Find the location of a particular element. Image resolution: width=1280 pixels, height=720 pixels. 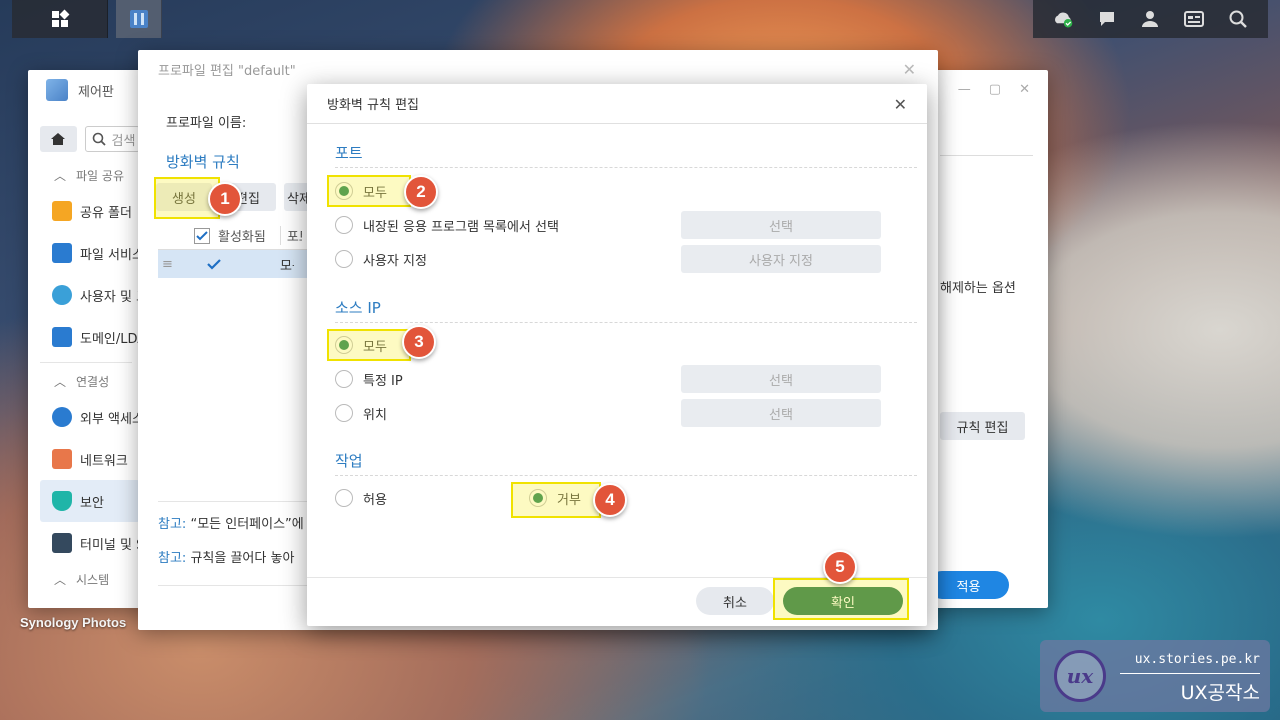

section-file-sharing: ︿ 파일 공유 is located at coordinates (84, 175).